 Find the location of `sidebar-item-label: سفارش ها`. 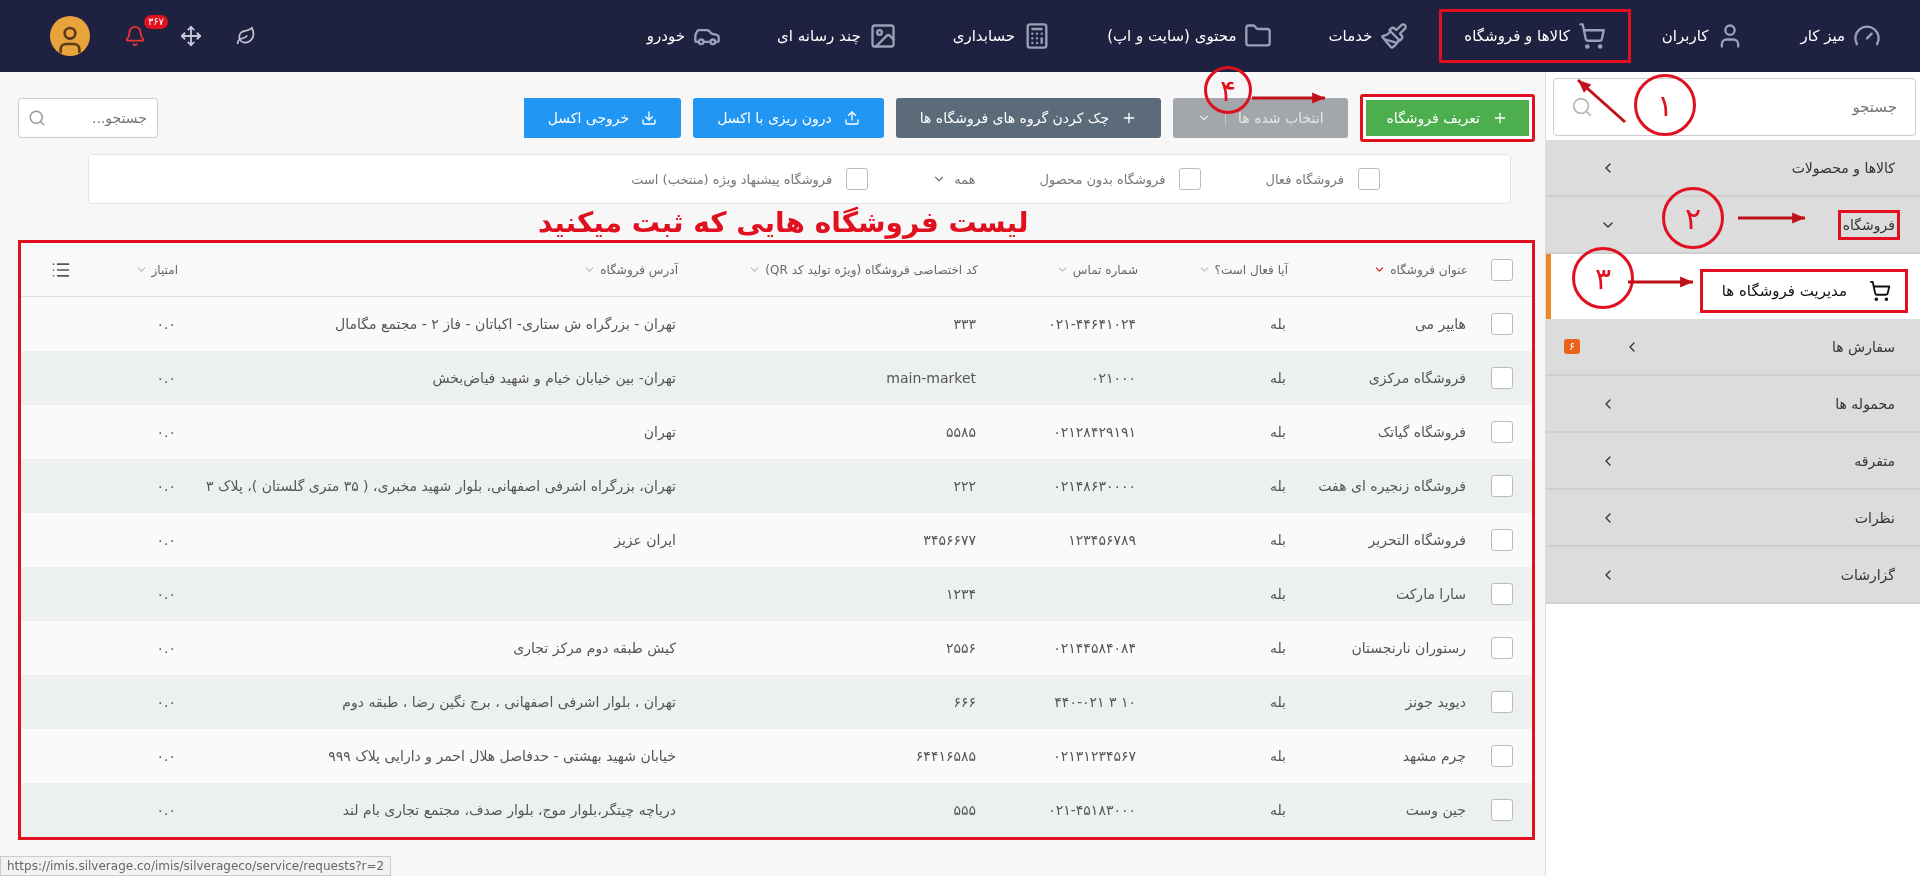

sidebar-item-label: سفارش ها is located at coordinates (1863, 347).